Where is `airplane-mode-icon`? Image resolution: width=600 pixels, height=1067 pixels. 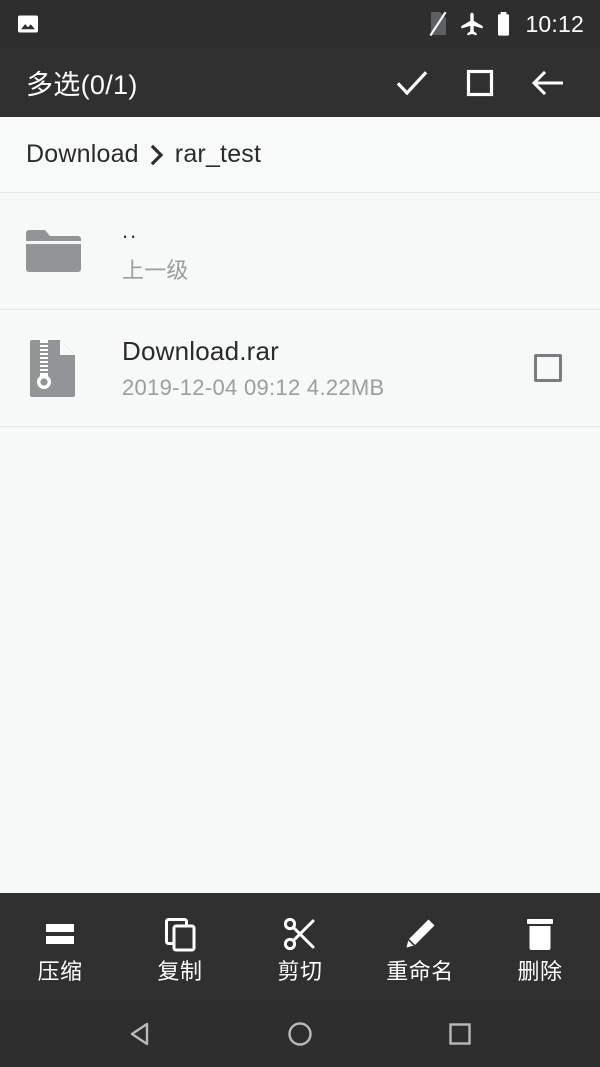 airplane-mode-icon is located at coordinates (472, 24).